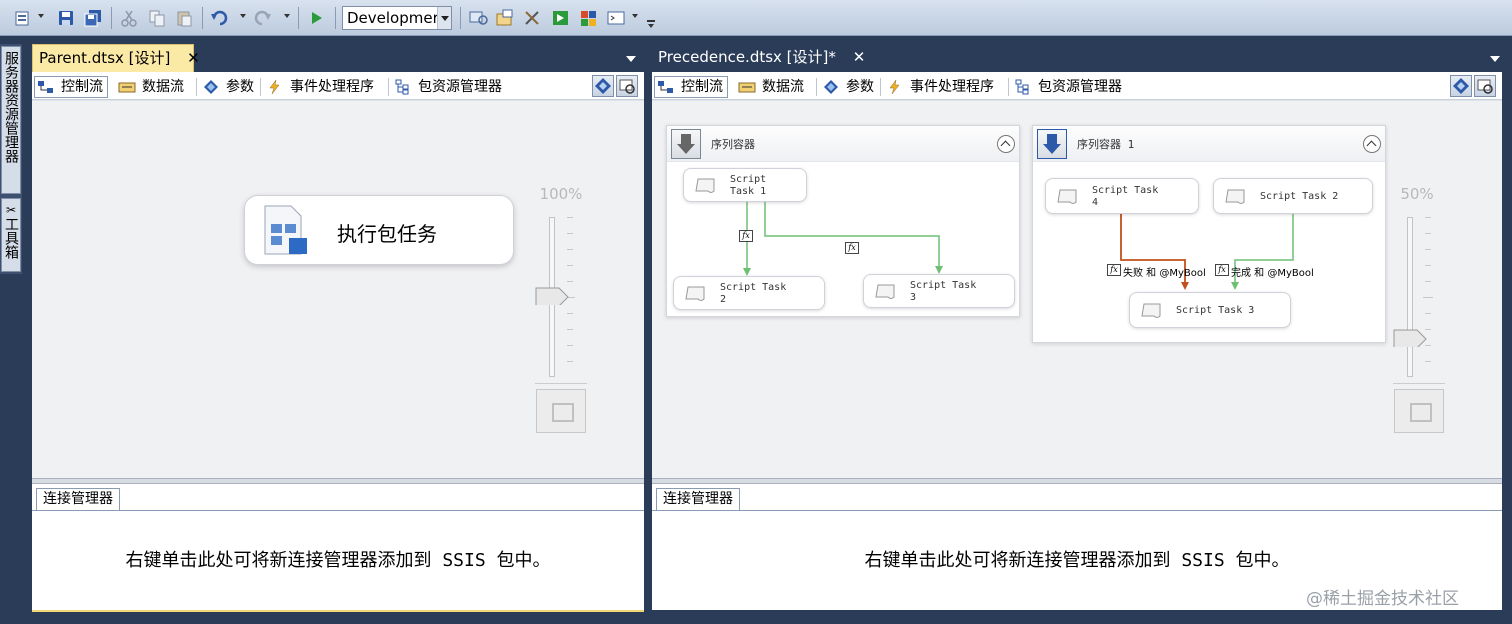 The width and height of the screenshot is (1512, 624). I want to click on solution-configuration-select: Developmer, so click(397, 18).